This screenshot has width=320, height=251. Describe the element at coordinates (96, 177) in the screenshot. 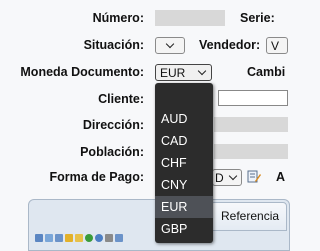

I see `forma-pago-label: Forma de Pago:` at that location.